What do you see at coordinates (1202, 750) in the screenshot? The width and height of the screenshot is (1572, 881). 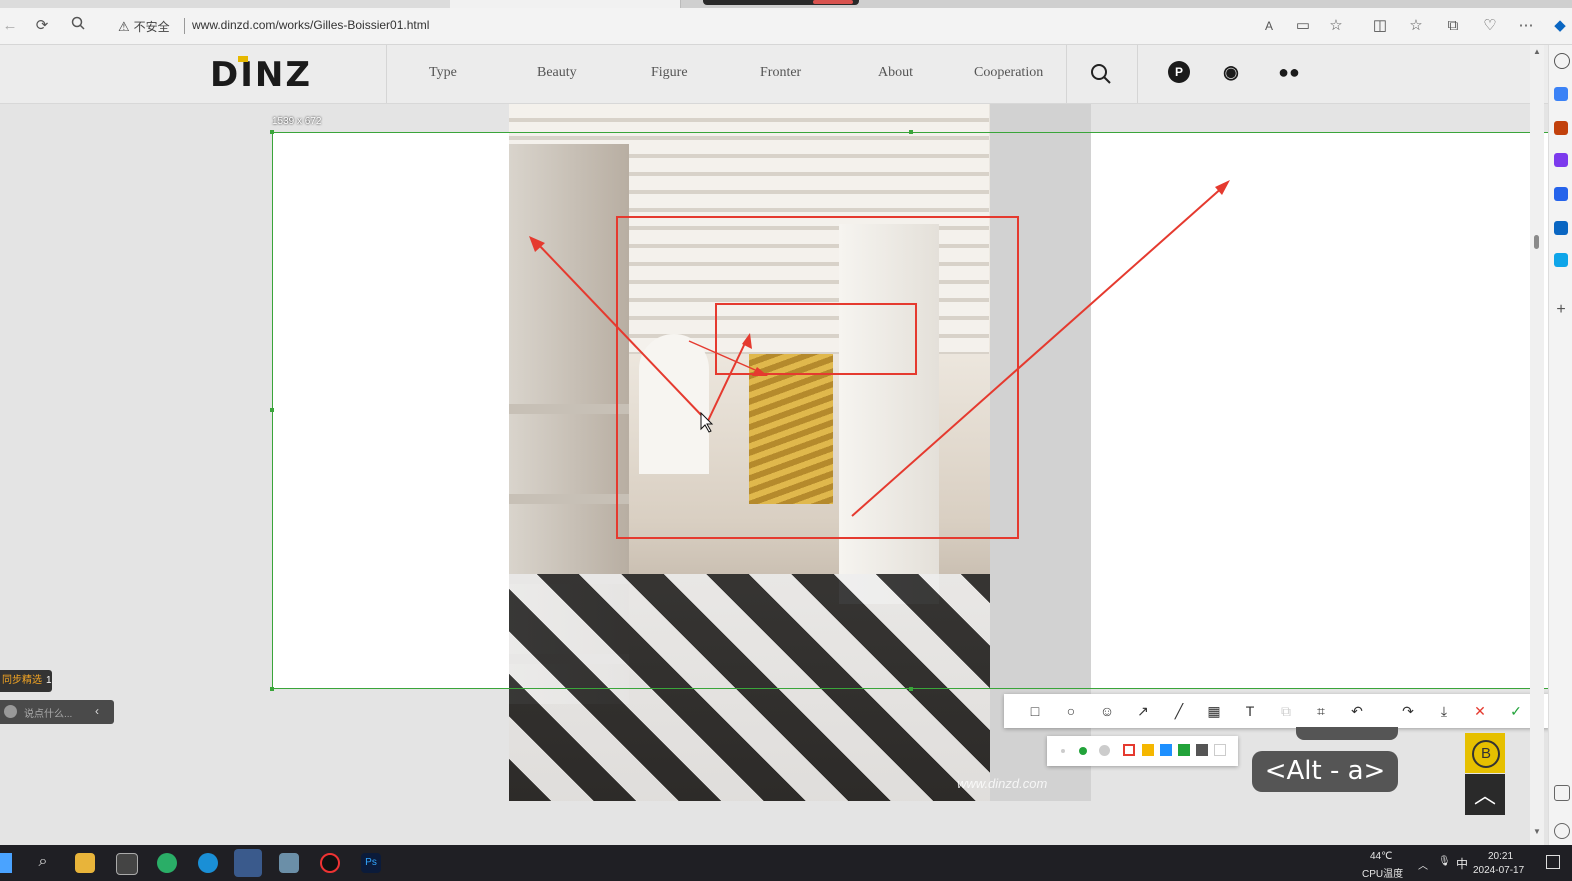 I see `color-gray-swatch` at bounding box center [1202, 750].